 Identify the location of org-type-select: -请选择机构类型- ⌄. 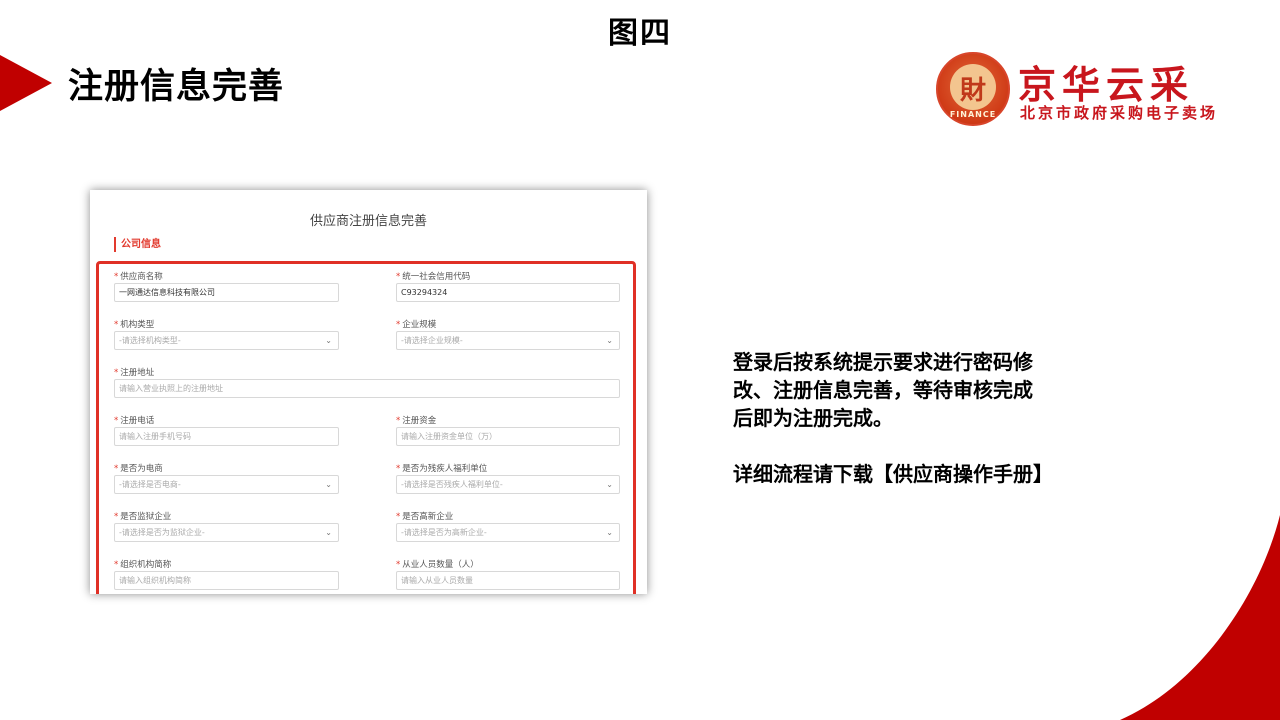
(226, 340).